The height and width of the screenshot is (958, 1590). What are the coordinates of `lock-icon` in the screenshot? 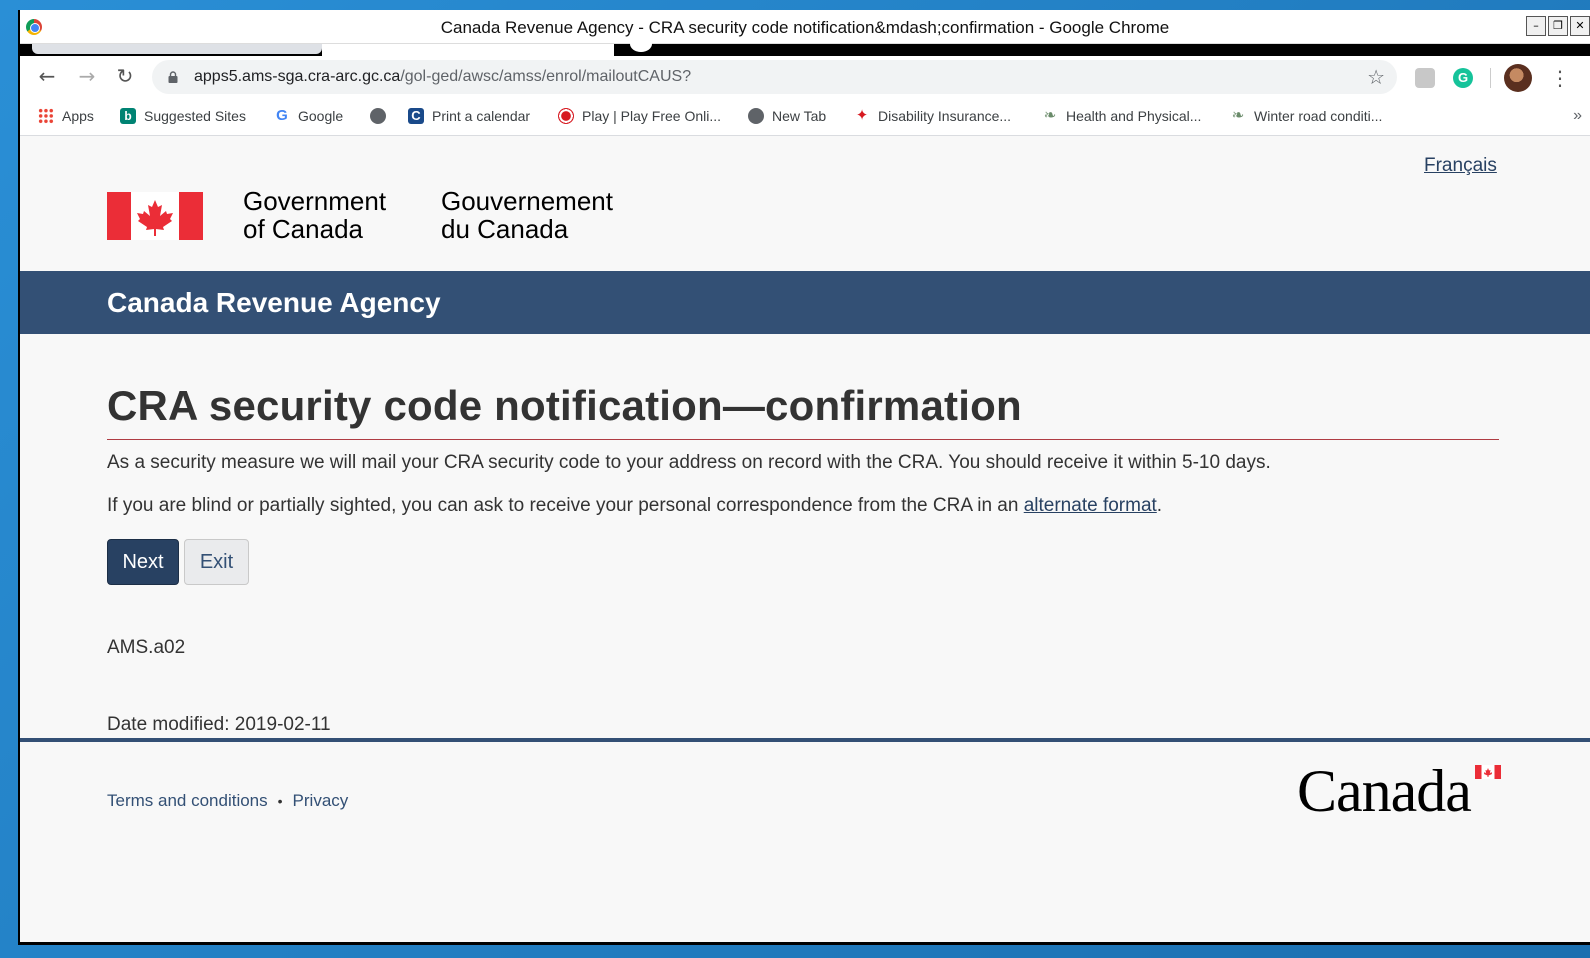 It's located at (173, 77).